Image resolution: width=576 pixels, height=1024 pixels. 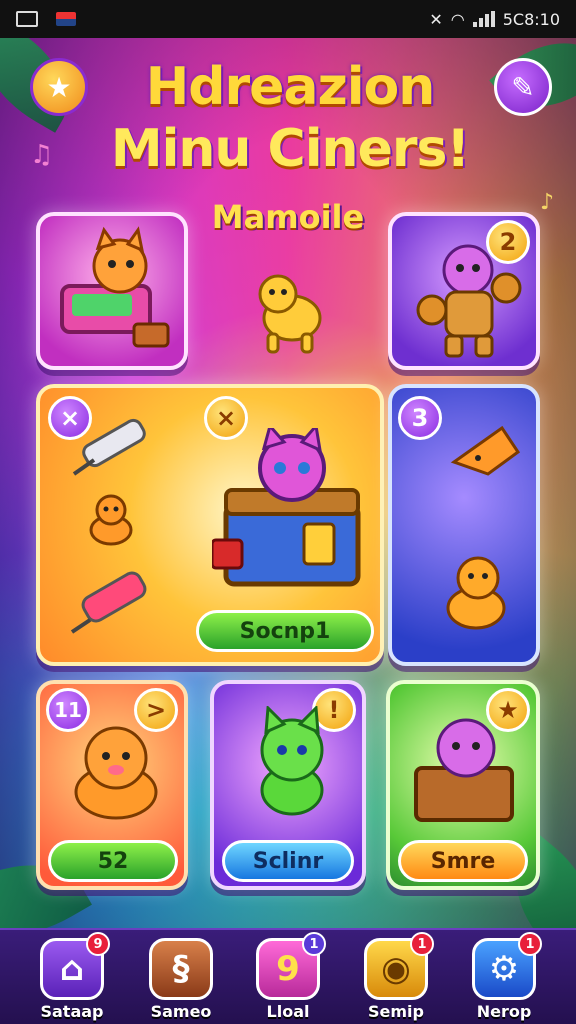 I want to click on music-note-icon: ♫, so click(x=42, y=155).